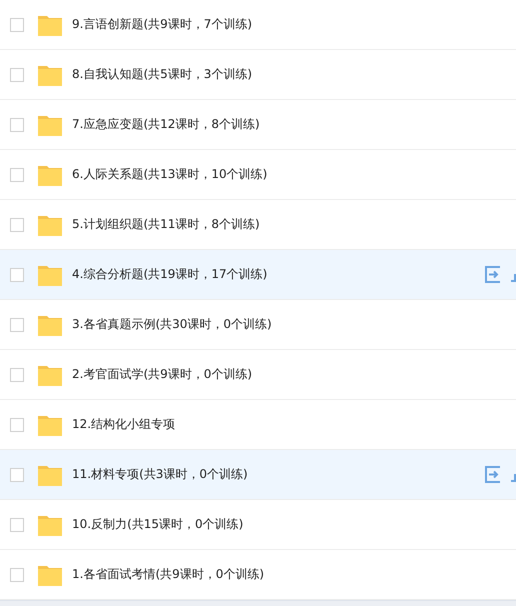  I want to click on folder-title: 2.考官面试学(共9课时，0个训练), so click(162, 374).